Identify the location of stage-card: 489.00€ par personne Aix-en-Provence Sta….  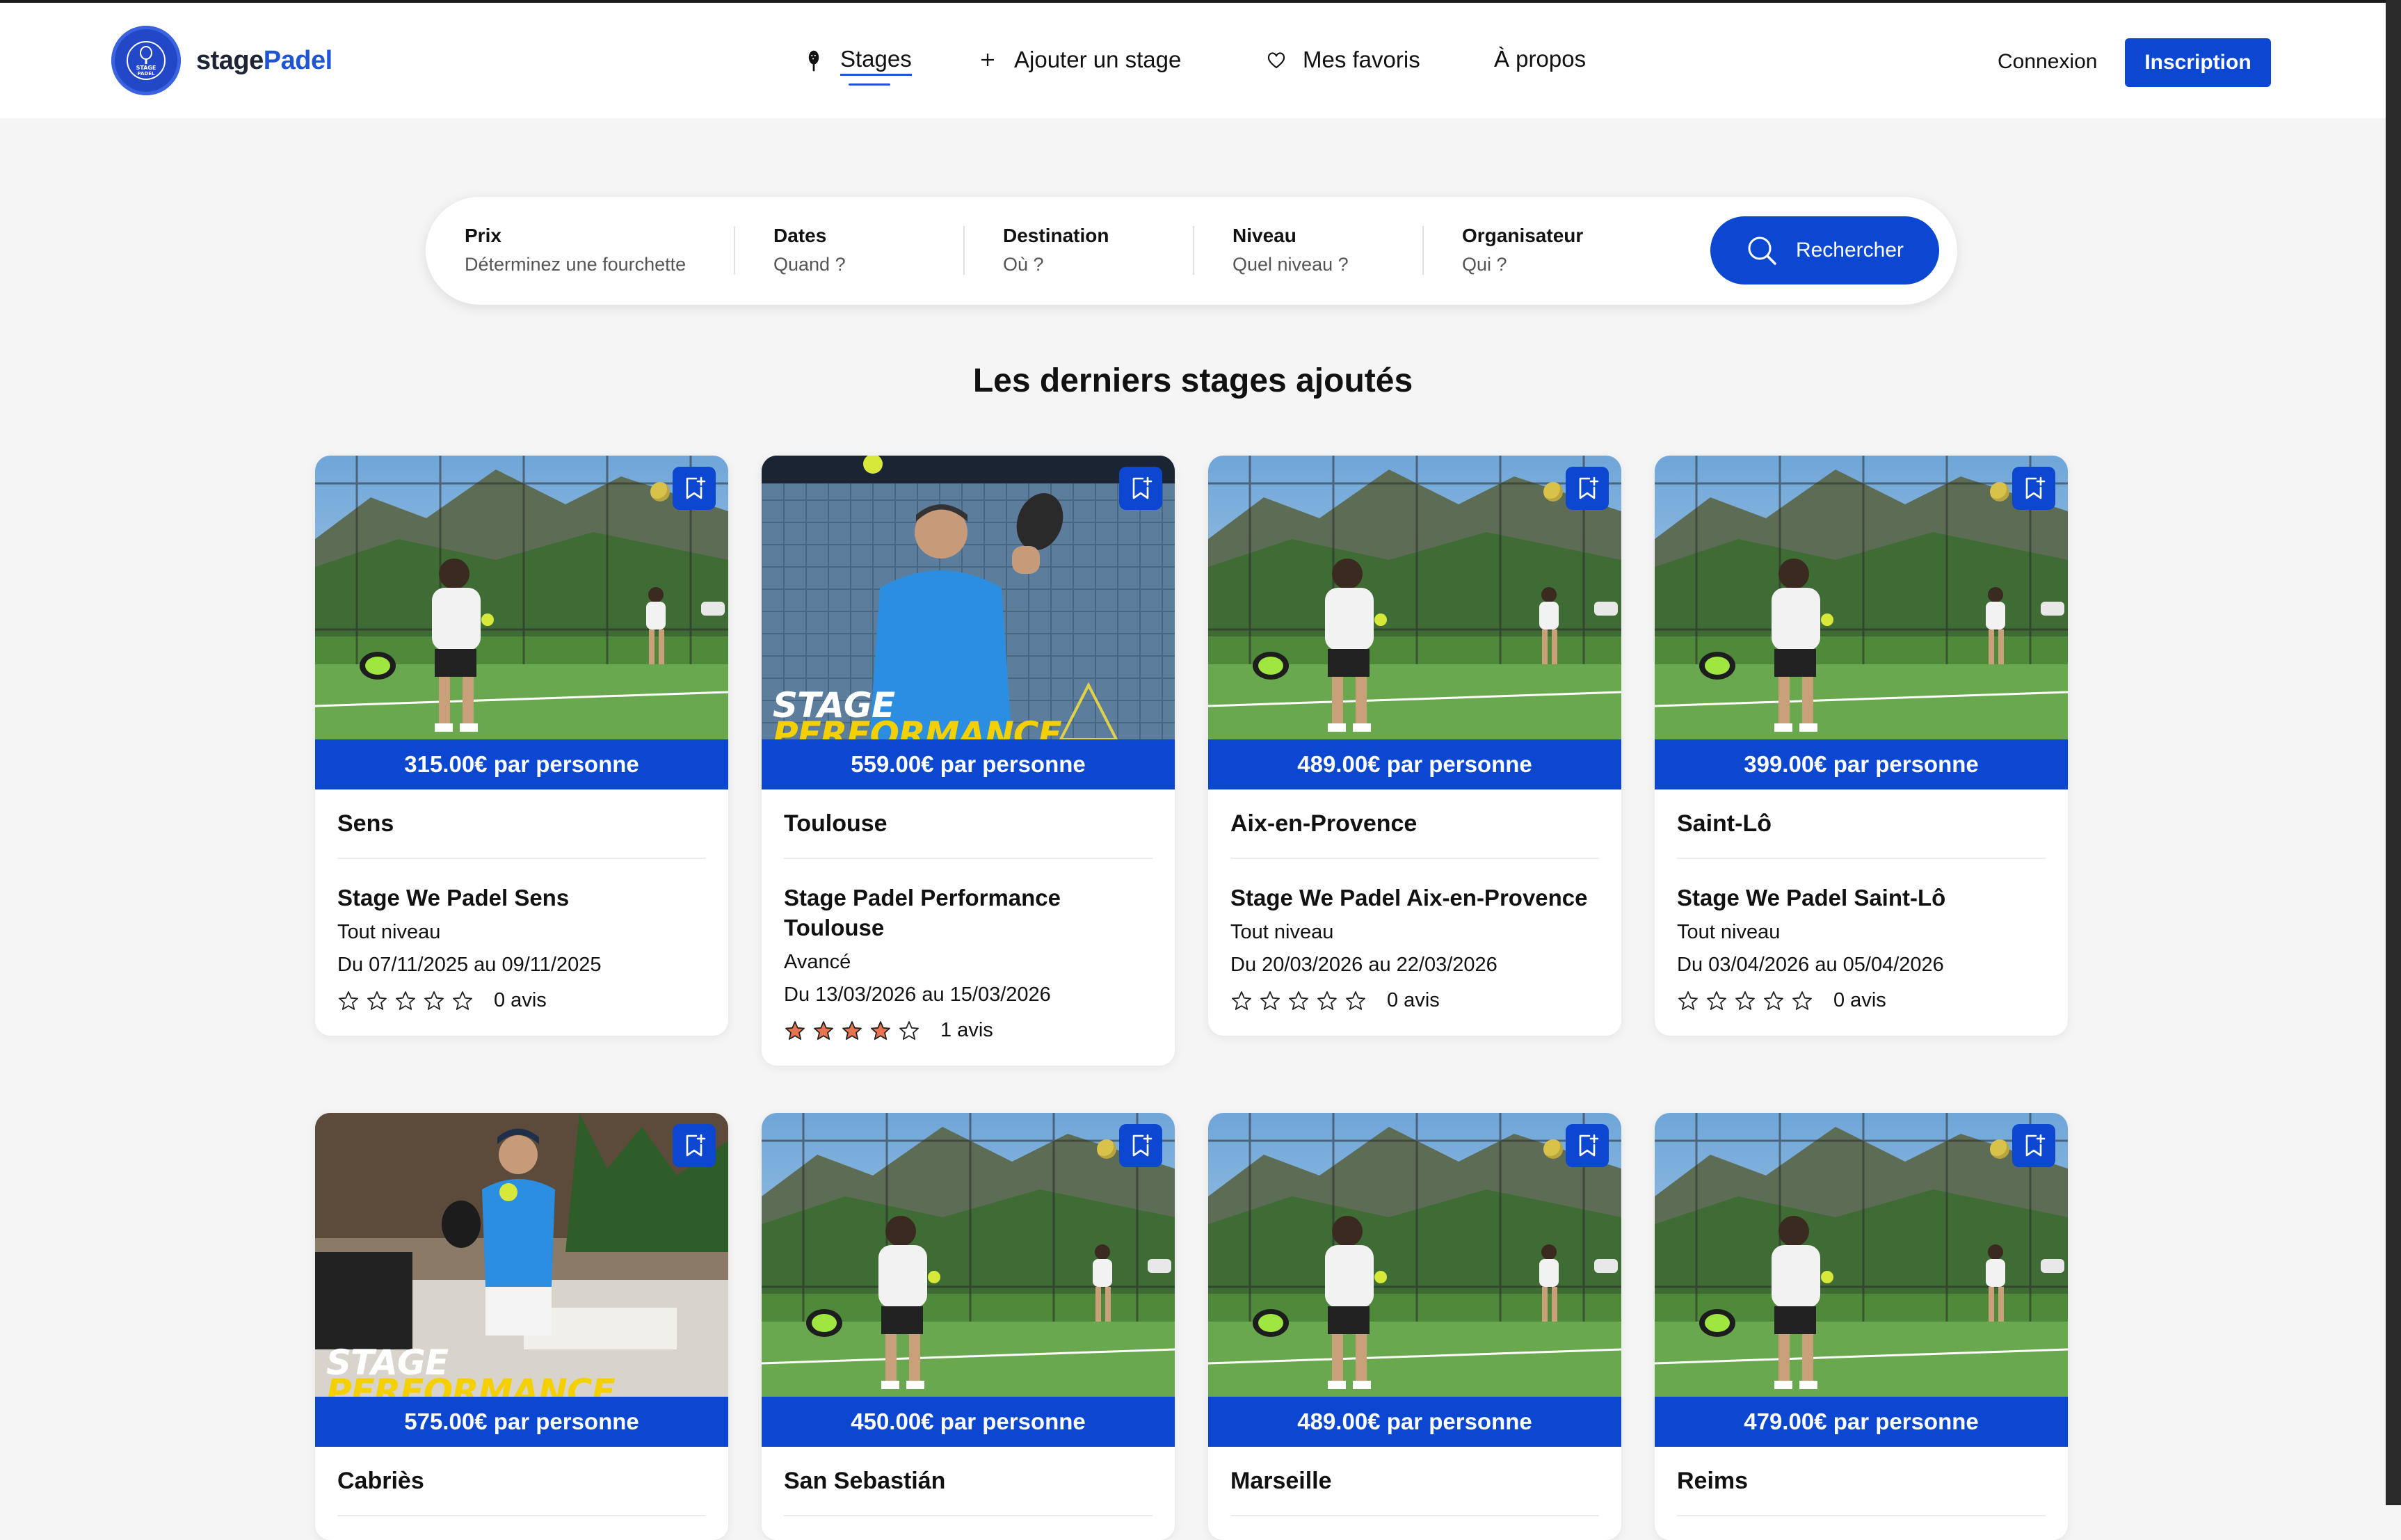
(1414, 746).